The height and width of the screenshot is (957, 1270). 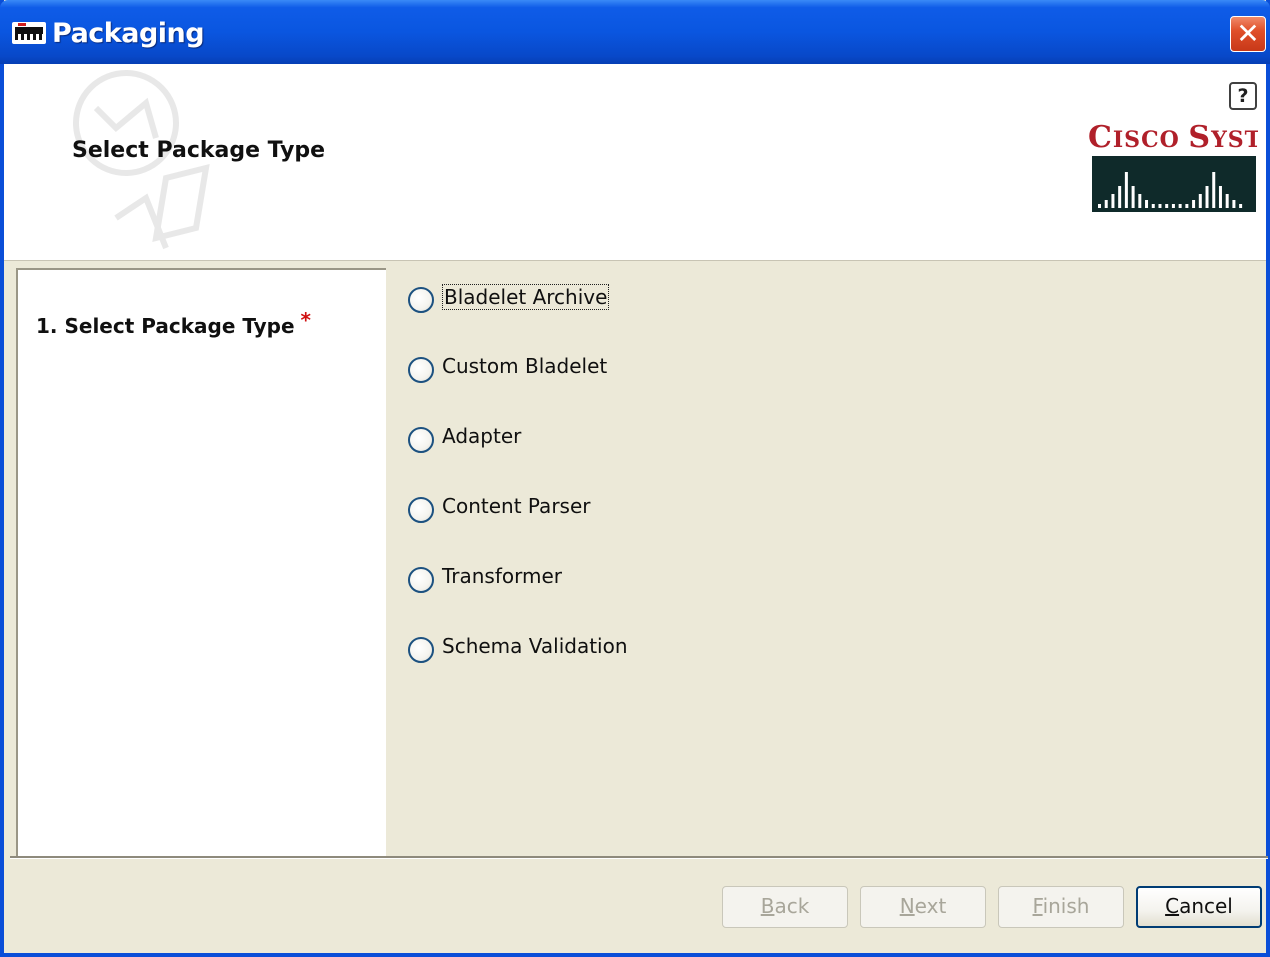 What do you see at coordinates (606, 512) in the screenshot?
I see `option-content-parser: Content Parser` at bounding box center [606, 512].